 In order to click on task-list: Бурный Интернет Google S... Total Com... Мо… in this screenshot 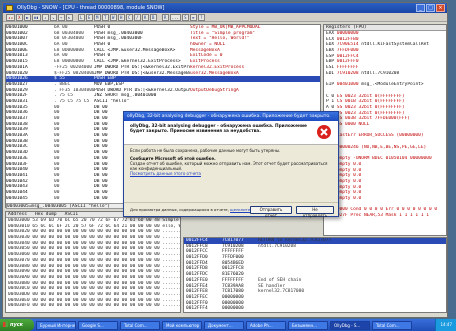, I will do `click(223, 325)`.